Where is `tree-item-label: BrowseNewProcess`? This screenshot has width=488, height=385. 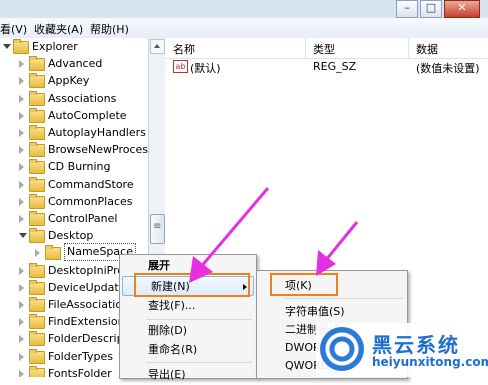
tree-item-label: BrowseNewProcess is located at coordinates (98, 150).